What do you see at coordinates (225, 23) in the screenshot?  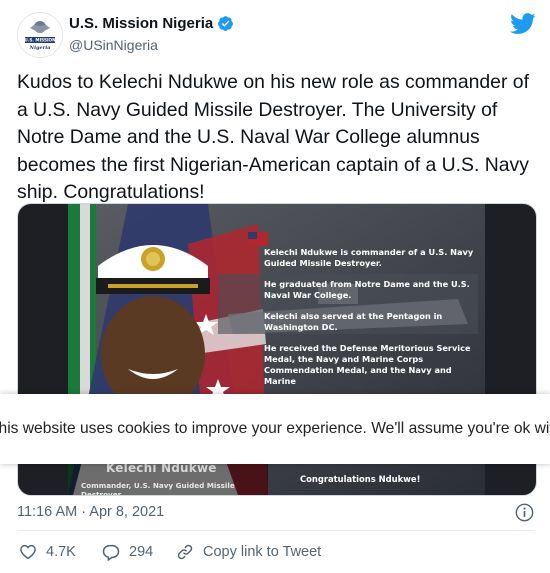 I see `verified-badge-icon` at bounding box center [225, 23].